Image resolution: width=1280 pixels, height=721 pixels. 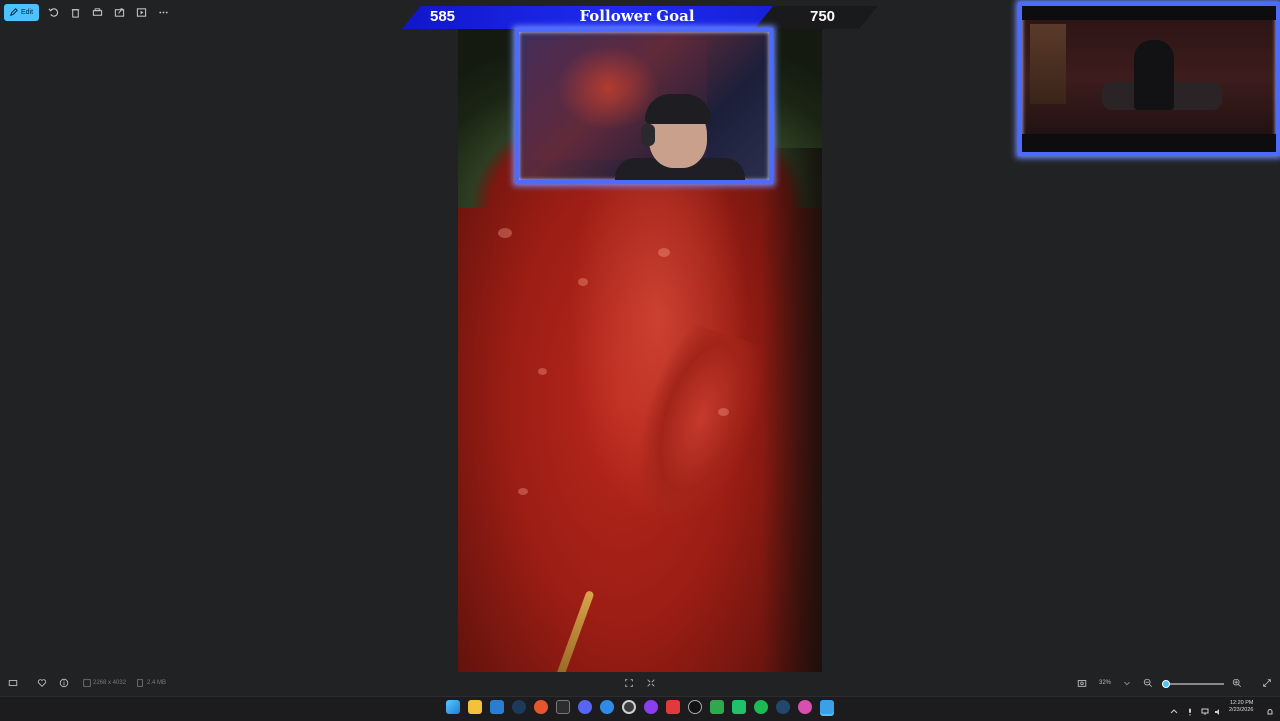 What do you see at coordinates (1148, 683) in the screenshot?
I see `zoom-out-icon` at bounding box center [1148, 683].